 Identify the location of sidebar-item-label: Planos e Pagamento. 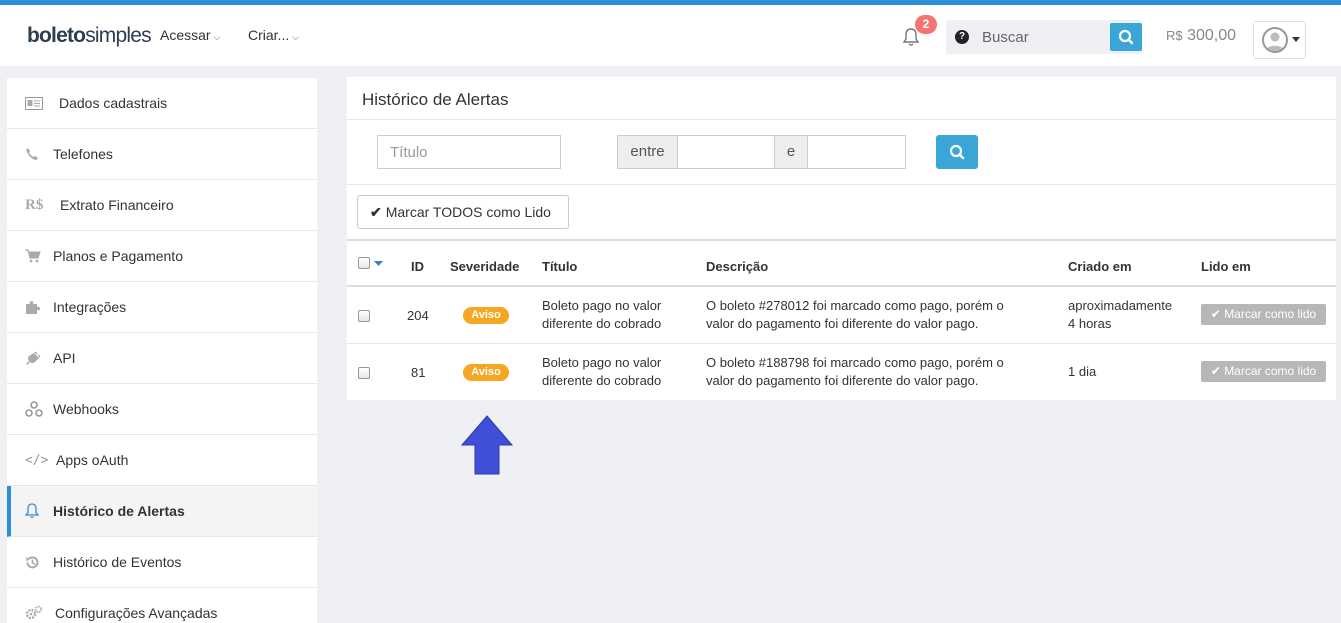
(118, 256).